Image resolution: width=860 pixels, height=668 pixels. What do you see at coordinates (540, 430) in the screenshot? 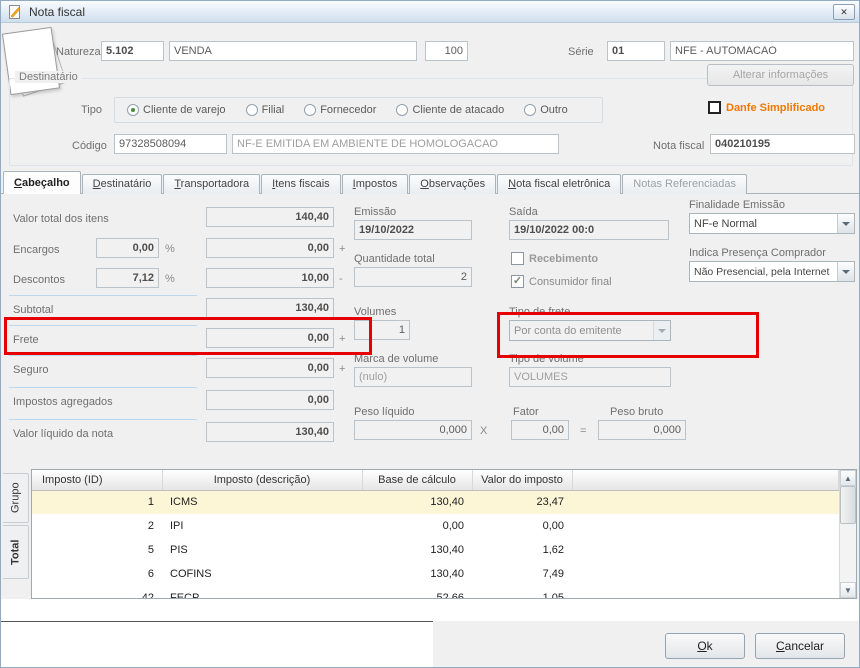
I see `fator-field: 0,00` at bounding box center [540, 430].